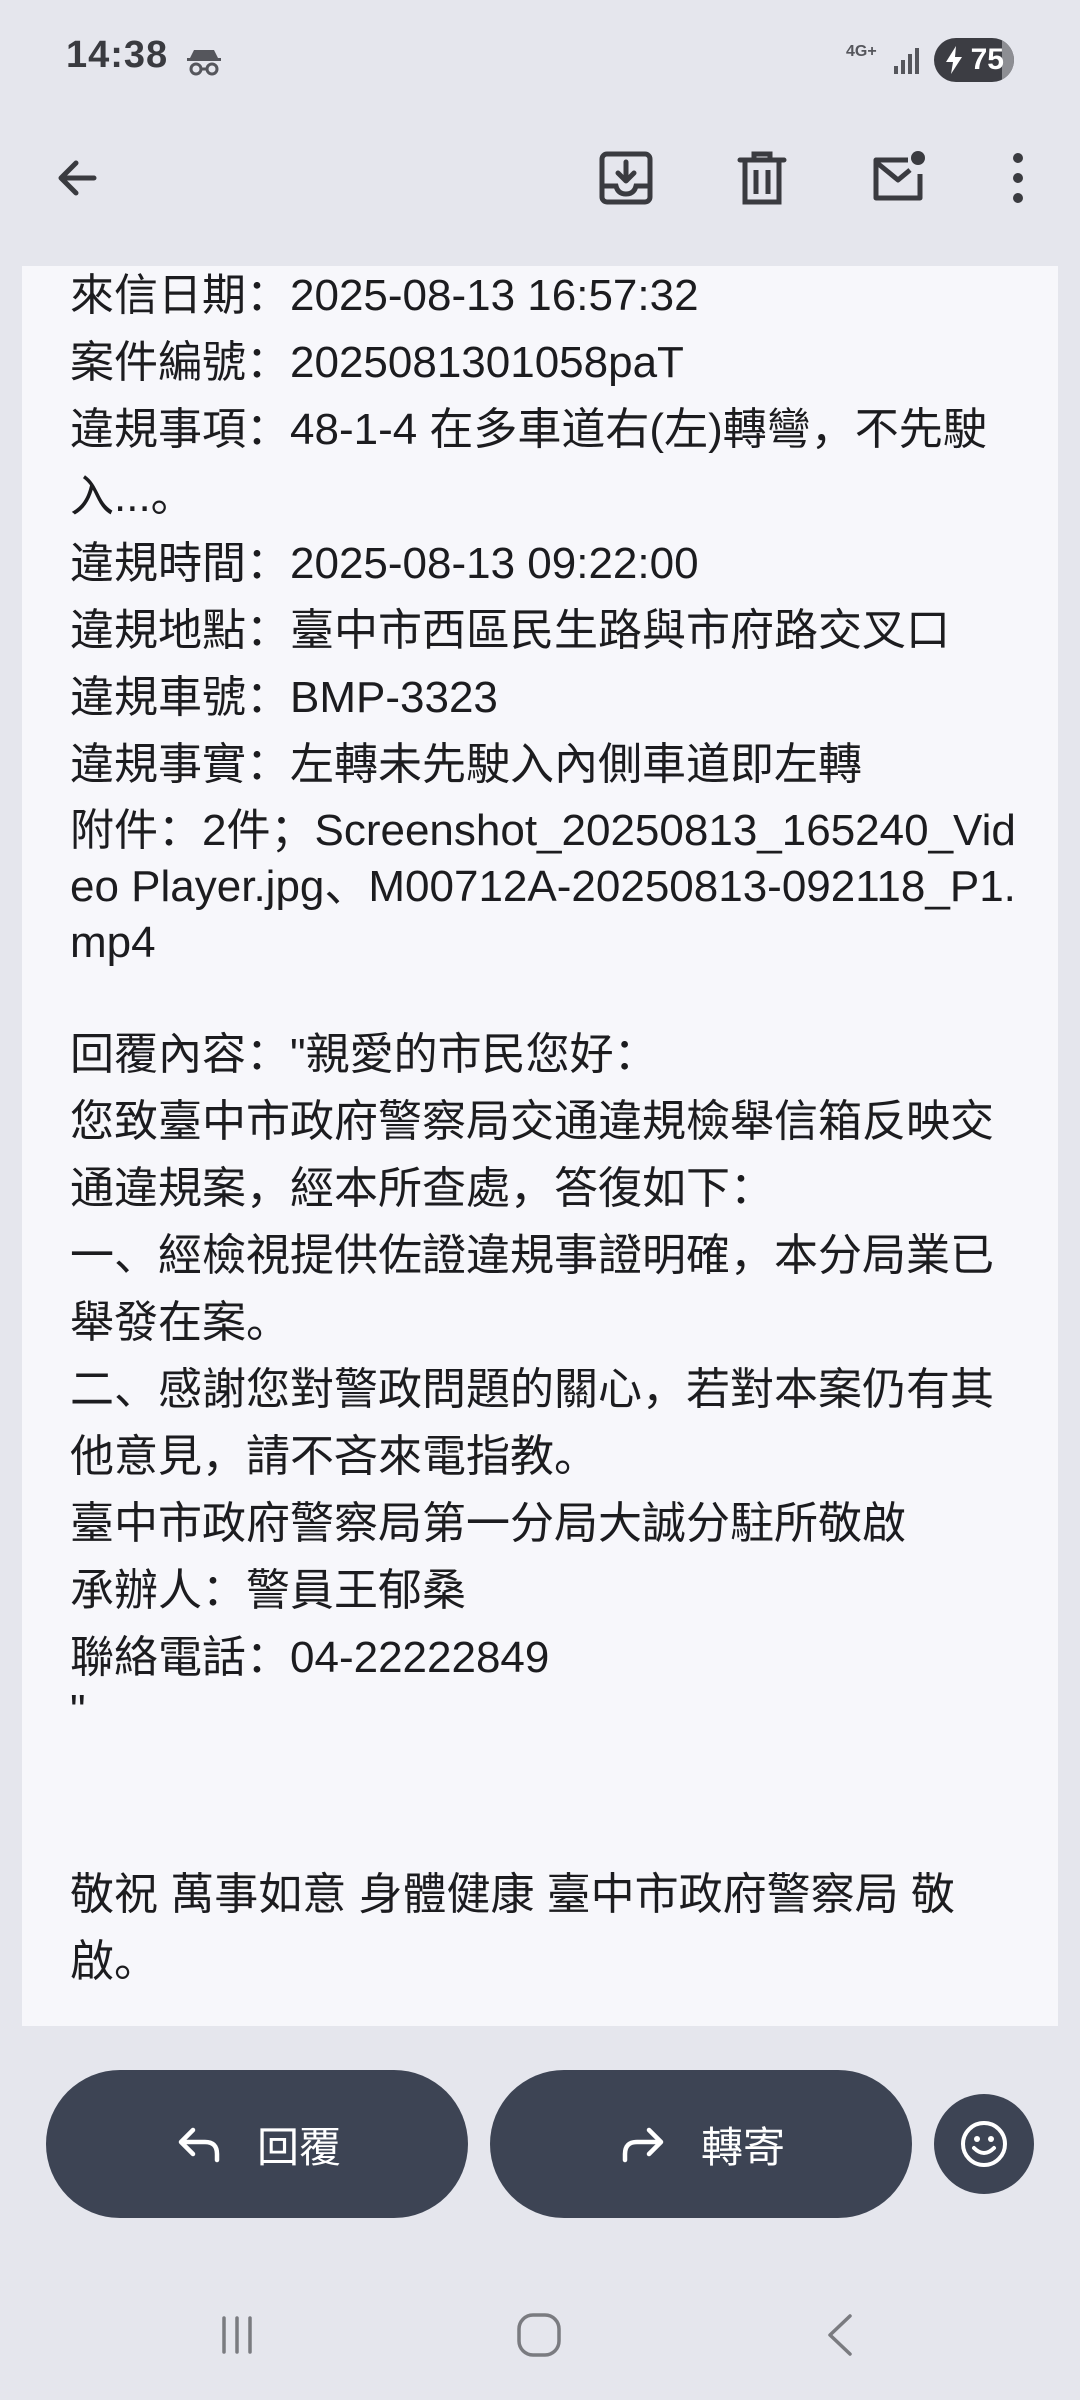  I want to click on mark-unread-button, so click(898, 178).